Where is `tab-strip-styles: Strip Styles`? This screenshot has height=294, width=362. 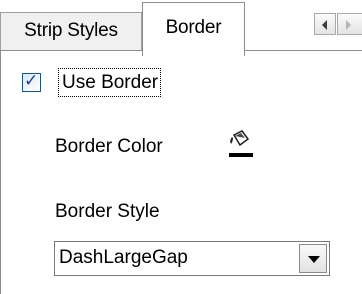 tab-strip-styles: Strip Styles is located at coordinates (71, 31).